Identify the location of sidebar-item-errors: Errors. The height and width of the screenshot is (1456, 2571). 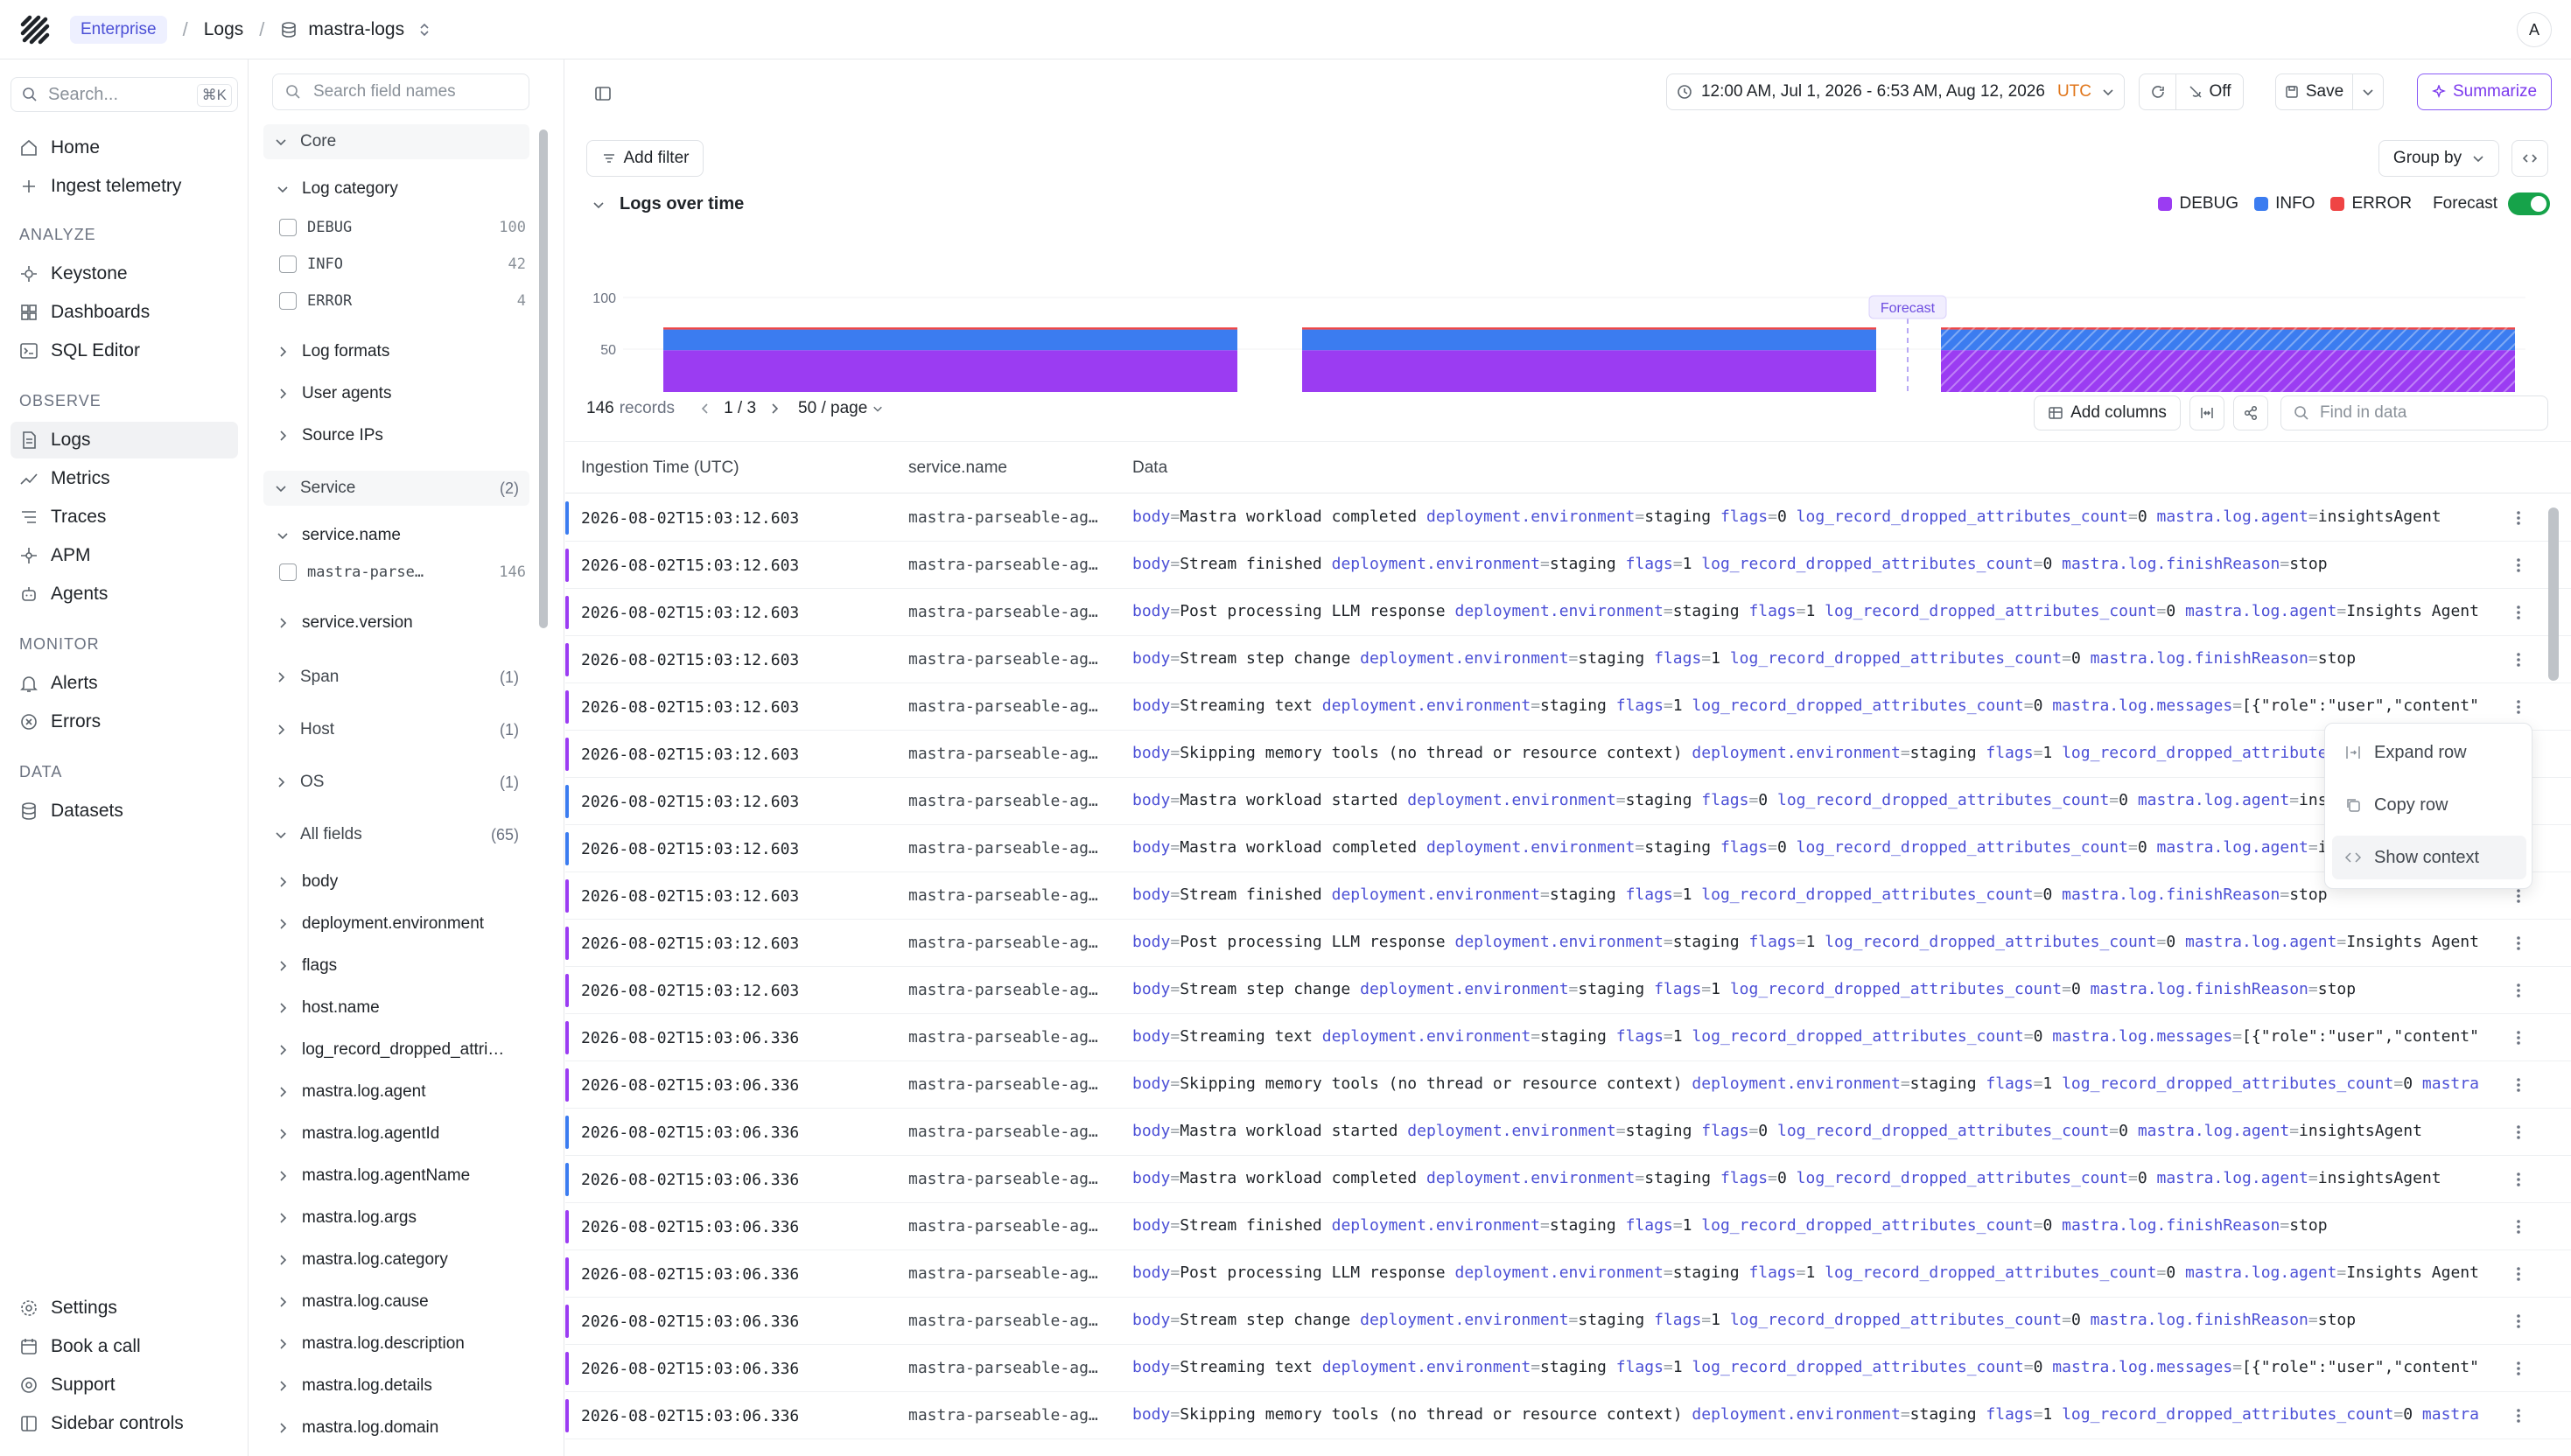
(125, 722).